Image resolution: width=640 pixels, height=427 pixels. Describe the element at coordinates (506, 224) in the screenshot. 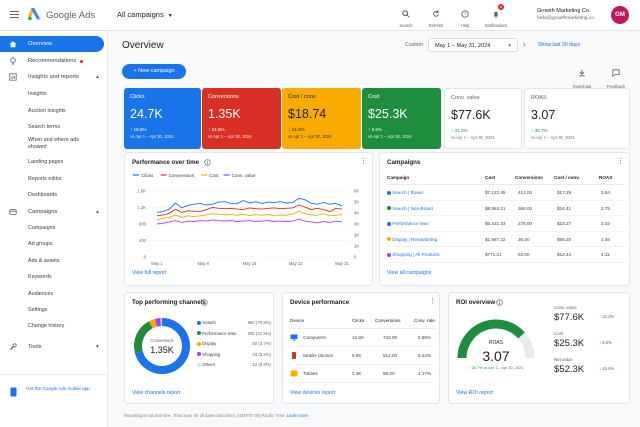

I see `table-row: Performance Max $6,421.33 276.00 $23.27 3.02` at that location.